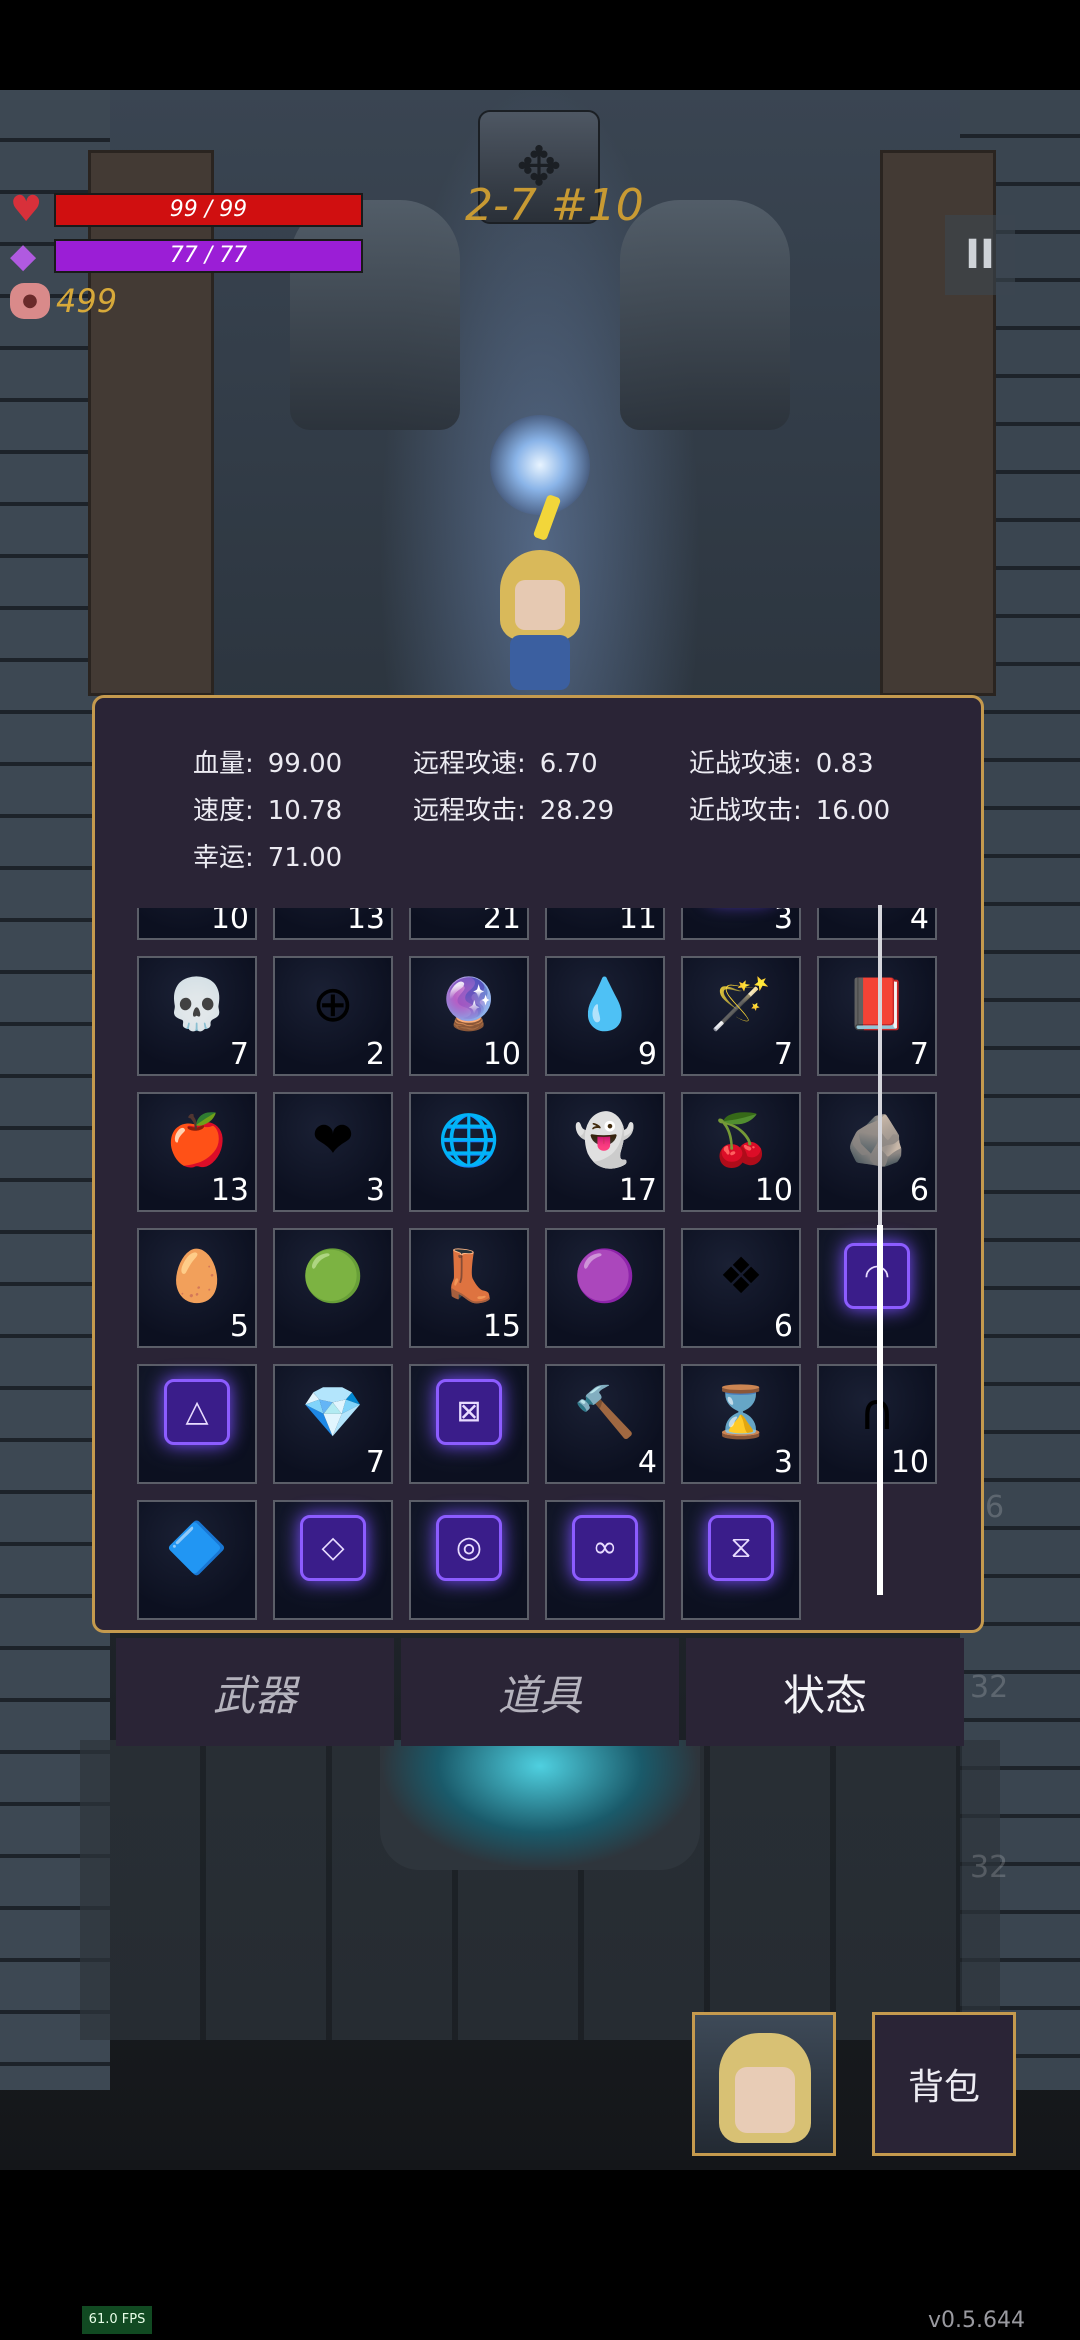 This screenshot has height=2340, width=1080. Describe the element at coordinates (197, 1412) in the screenshot. I see `rune-icon: △` at that location.